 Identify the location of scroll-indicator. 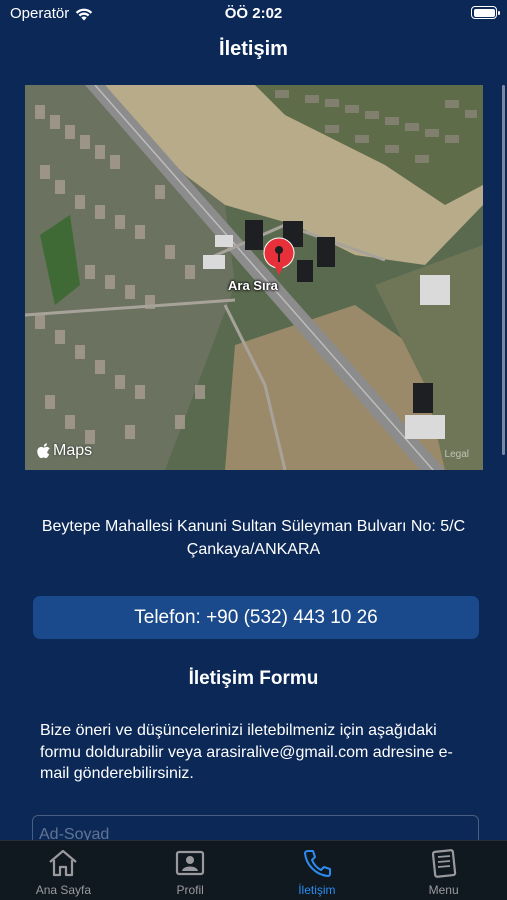
(503, 270).